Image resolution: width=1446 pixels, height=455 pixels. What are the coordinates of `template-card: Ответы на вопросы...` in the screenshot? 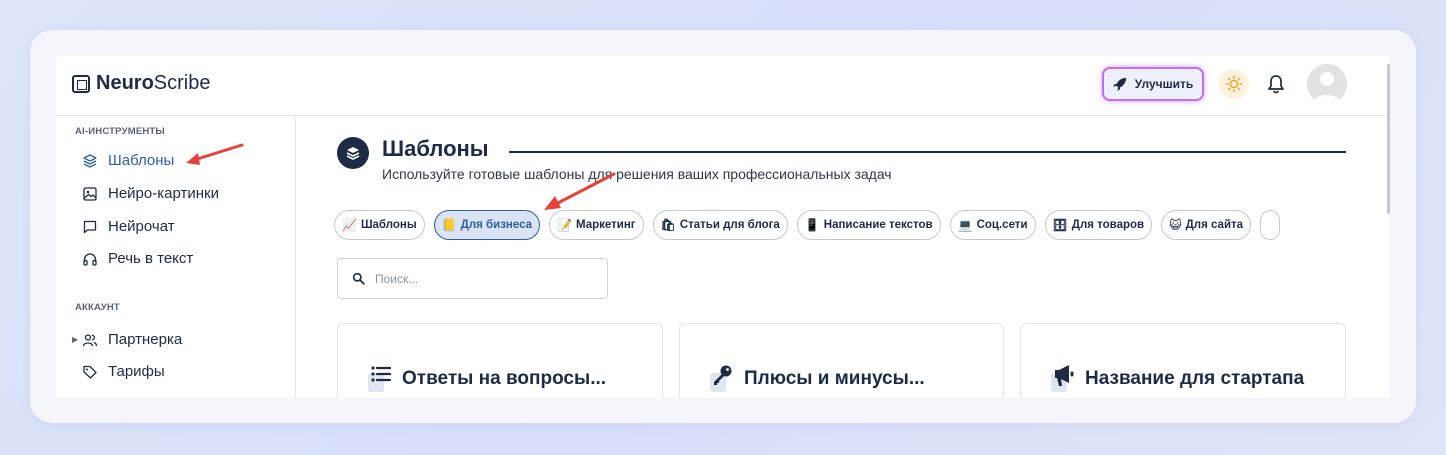 It's located at (500, 360).